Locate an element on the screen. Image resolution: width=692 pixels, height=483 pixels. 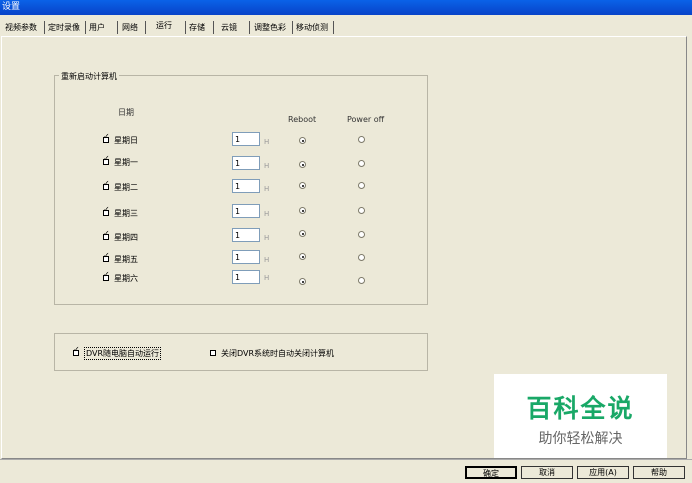
poweroff-radio-tuesday is located at coordinates (361, 185).